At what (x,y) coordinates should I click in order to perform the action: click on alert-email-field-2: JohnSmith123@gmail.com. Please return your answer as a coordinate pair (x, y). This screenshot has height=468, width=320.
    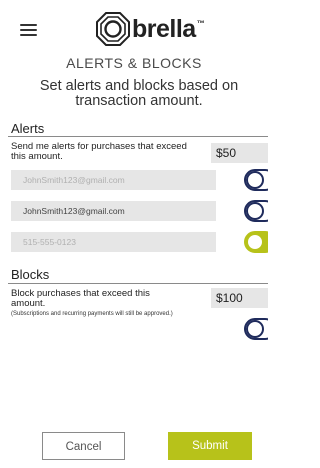
    Looking at the image, I should click on (113, 211).